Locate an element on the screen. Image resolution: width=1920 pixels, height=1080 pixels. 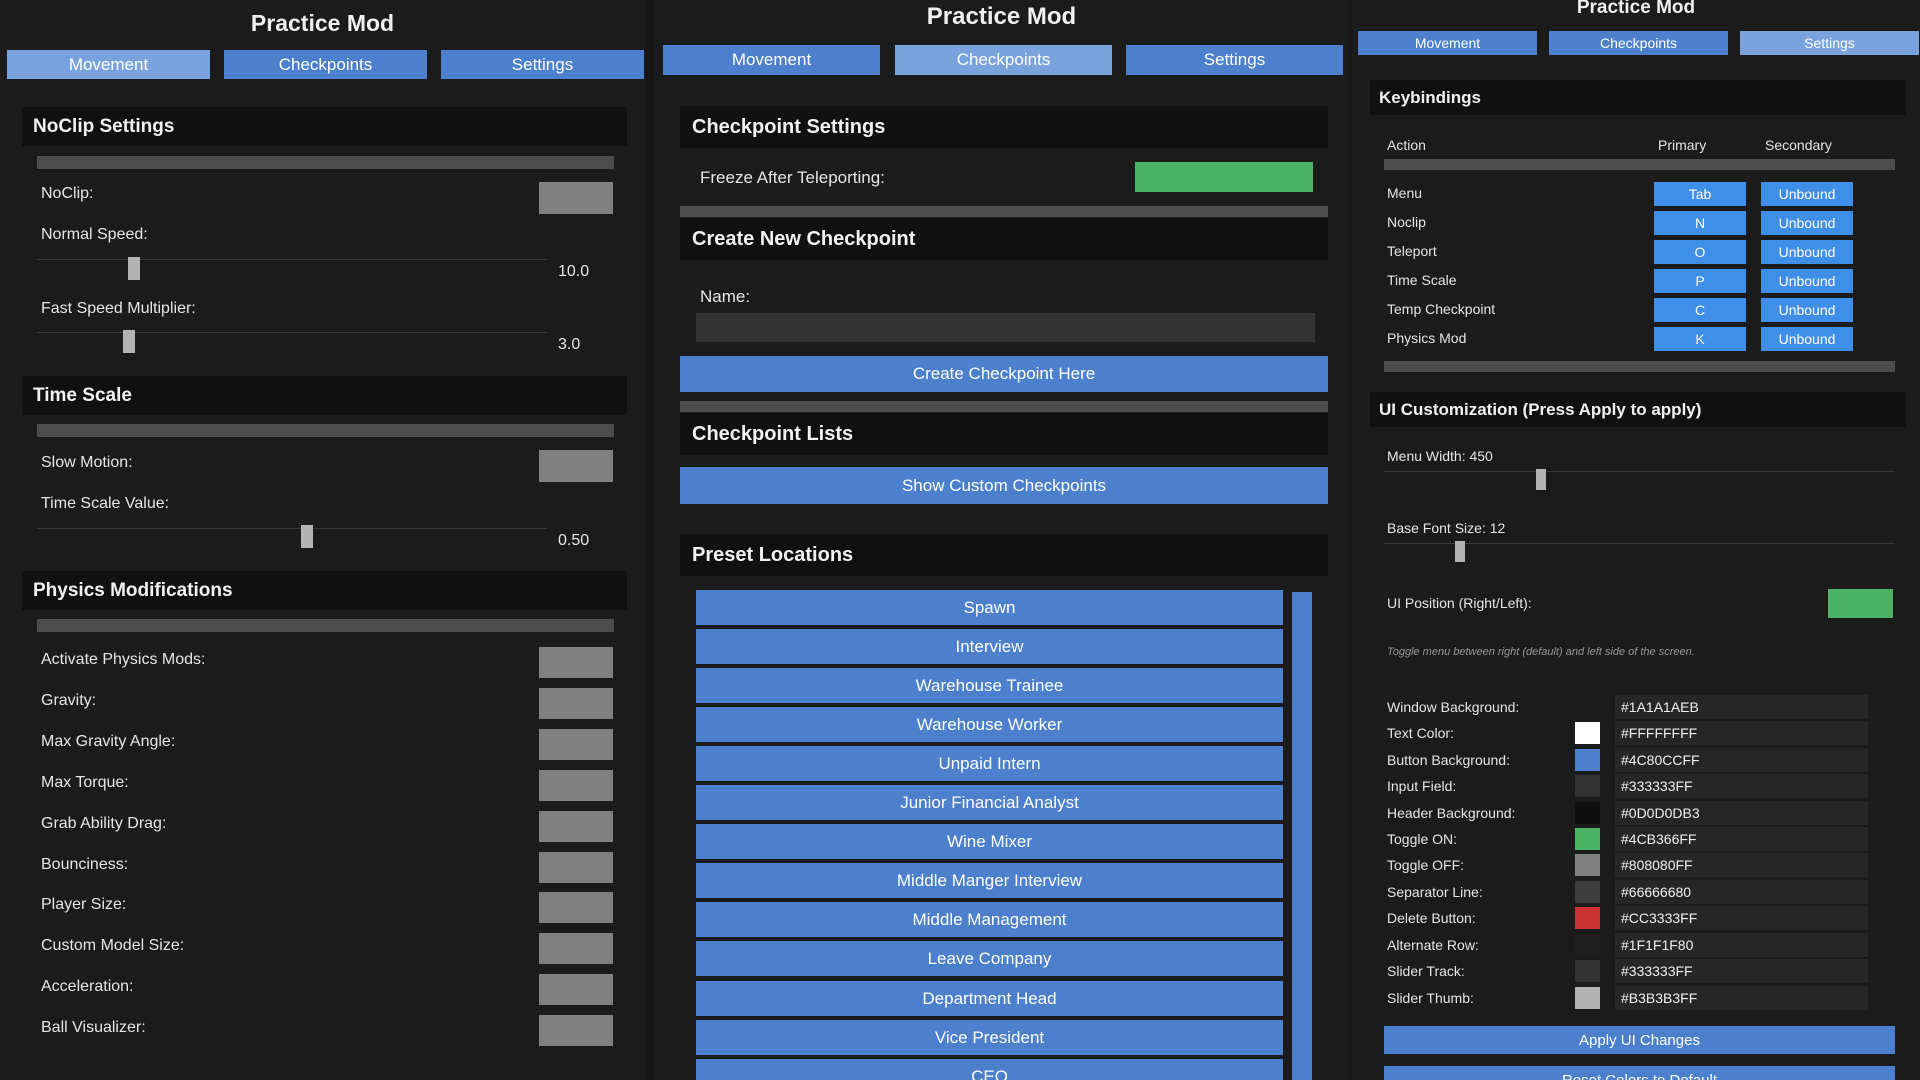
binding-primary-button: P is located at coordinates (1700, 281).